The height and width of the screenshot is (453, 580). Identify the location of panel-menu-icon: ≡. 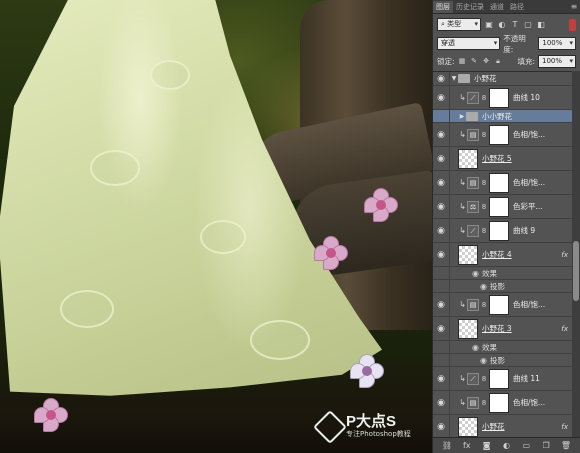
(574, 7).